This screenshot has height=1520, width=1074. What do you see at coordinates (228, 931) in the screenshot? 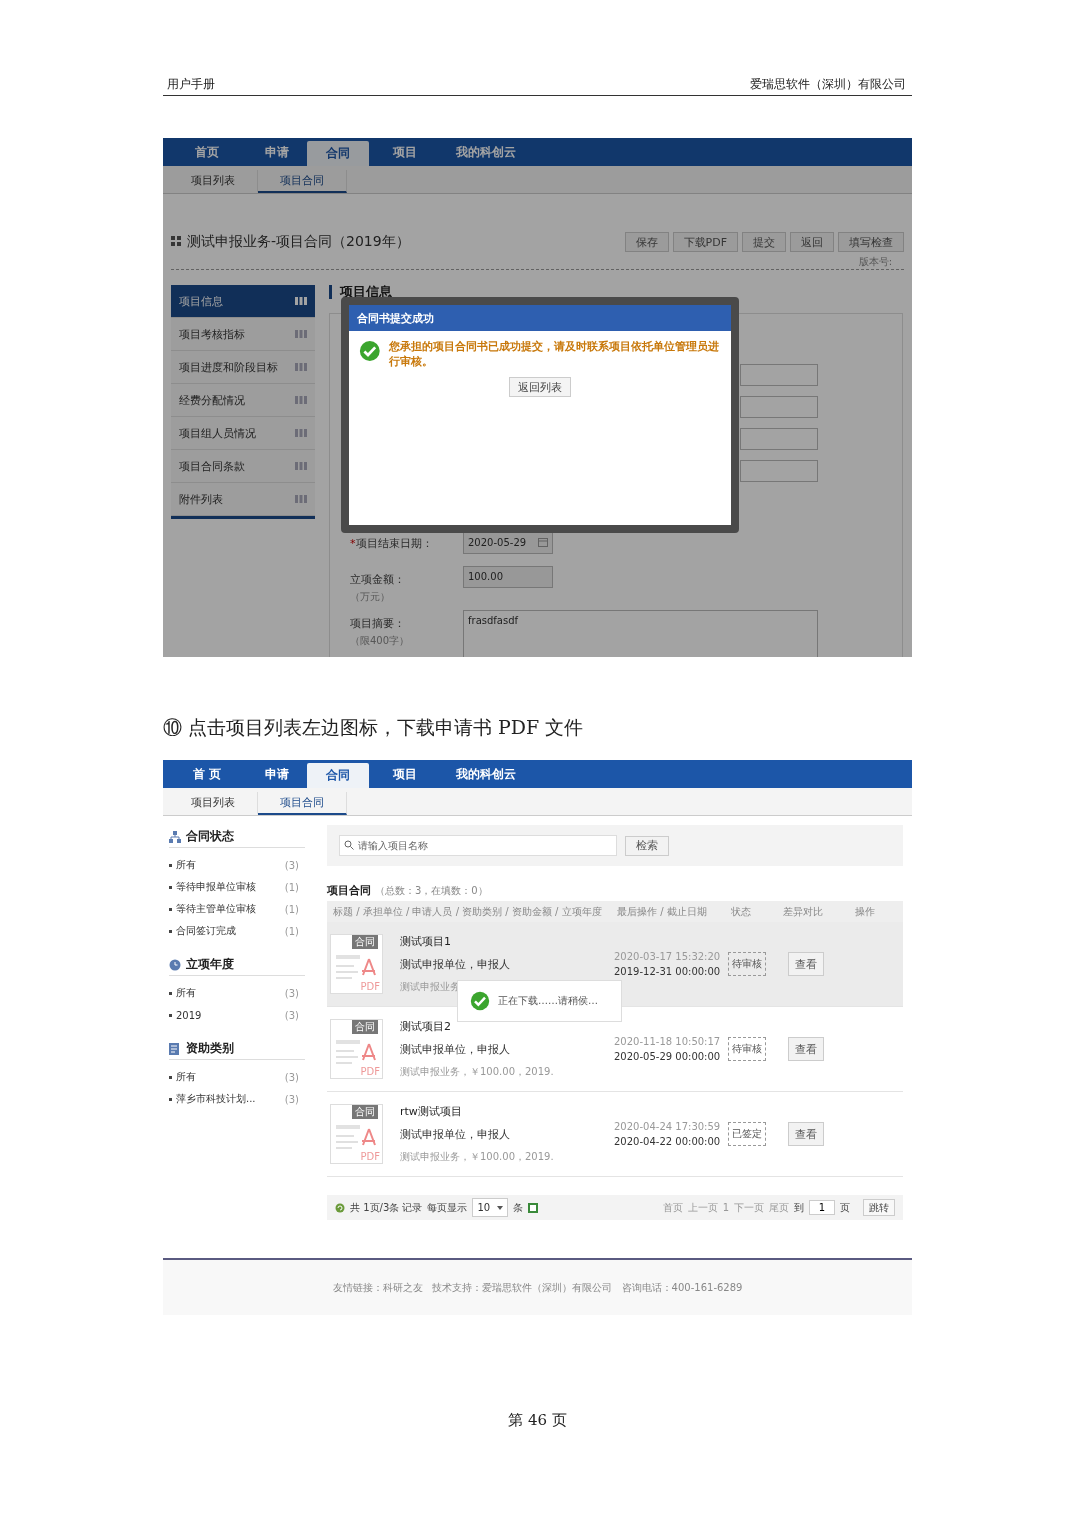
I see `filter-item: 合同签订完成` at bounding box center [228, 931].